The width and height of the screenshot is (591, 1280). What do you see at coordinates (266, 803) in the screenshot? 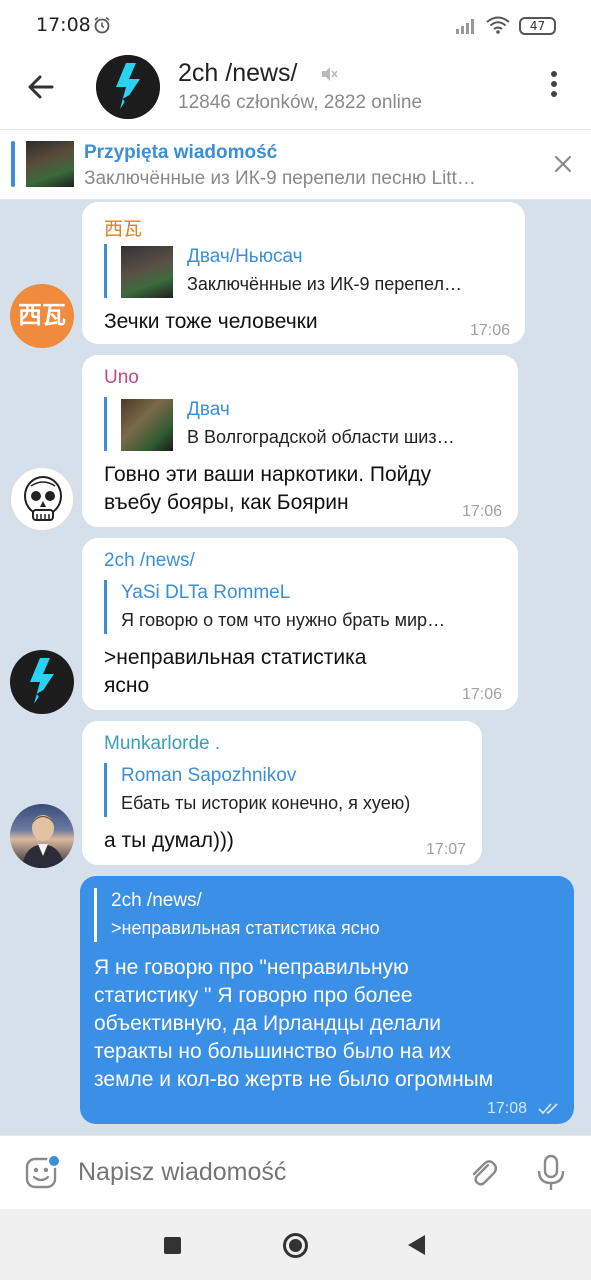
I see `reply-text: Ебать ты историк конечно, я хуею)` at bounding box center [266, 803].